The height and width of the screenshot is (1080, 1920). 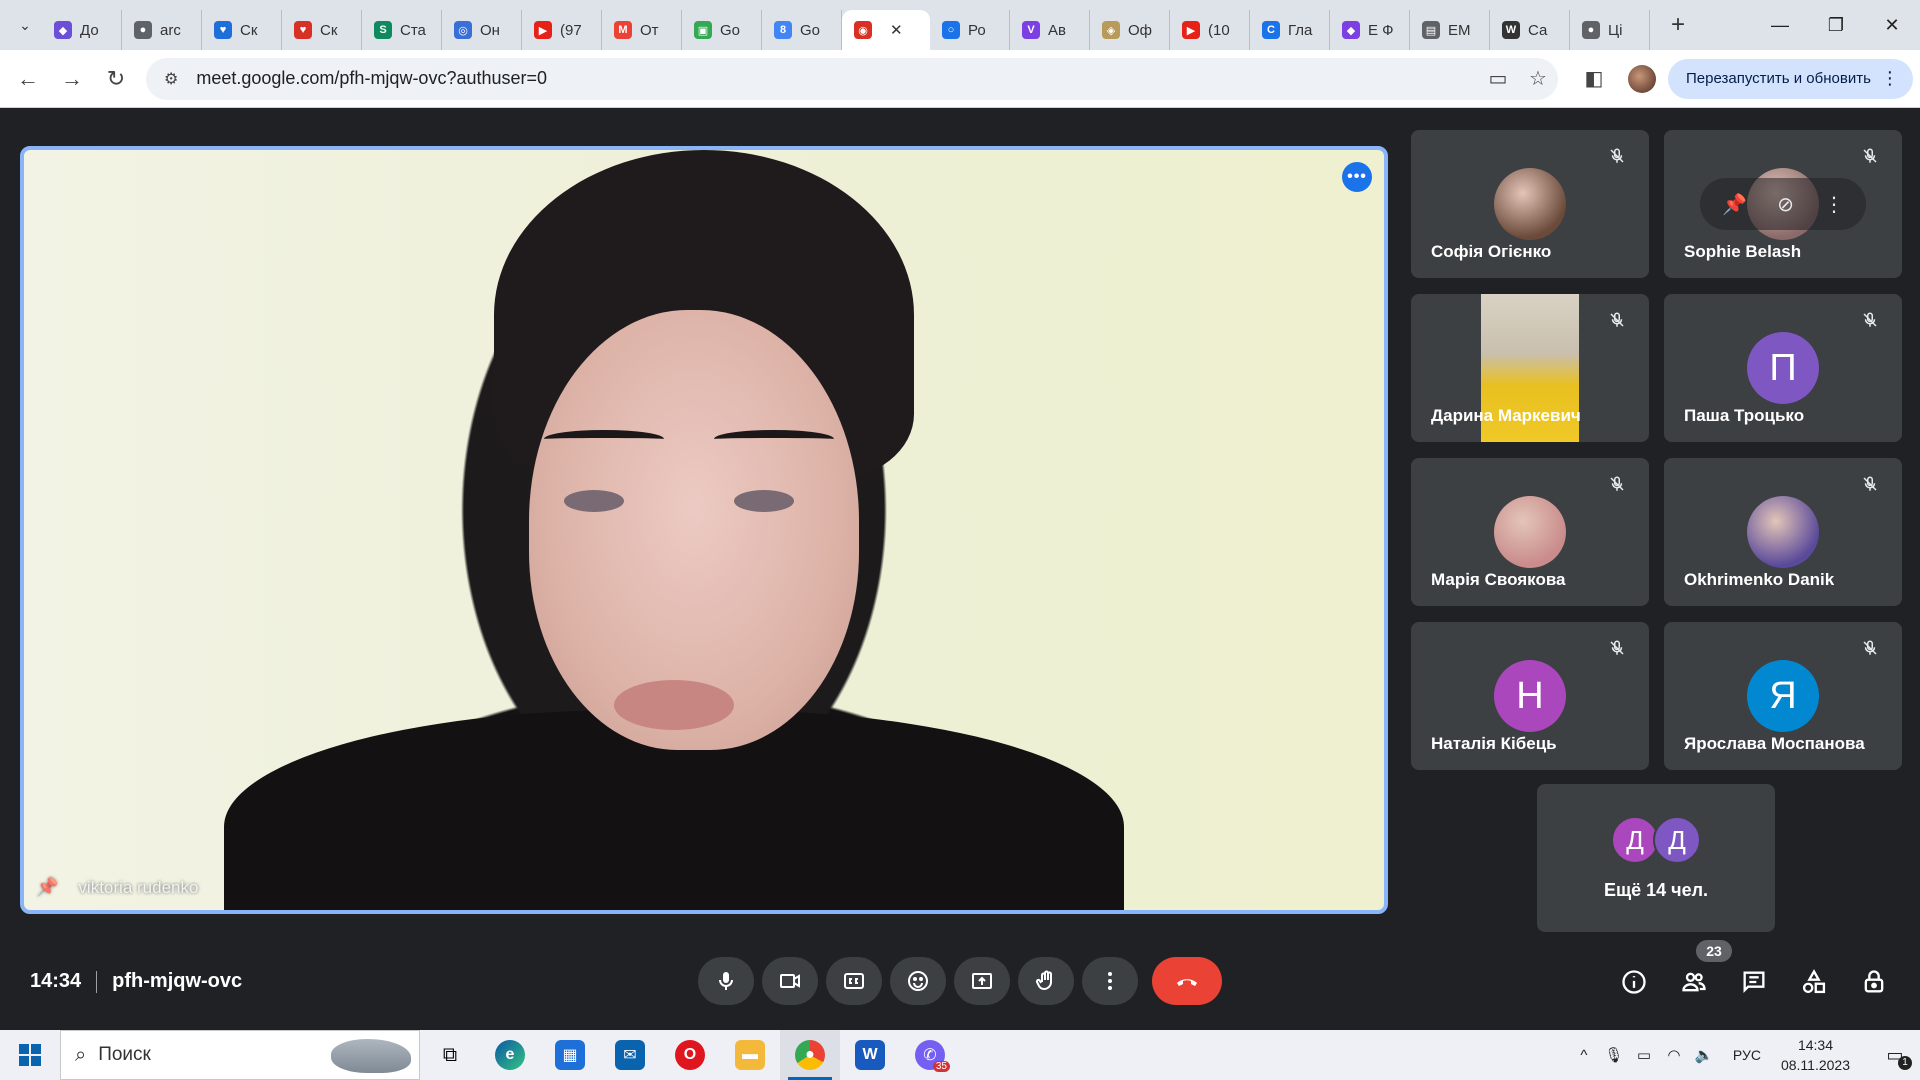 I want to click on browser-tab: 8 Go, so click(x=802, y=30).